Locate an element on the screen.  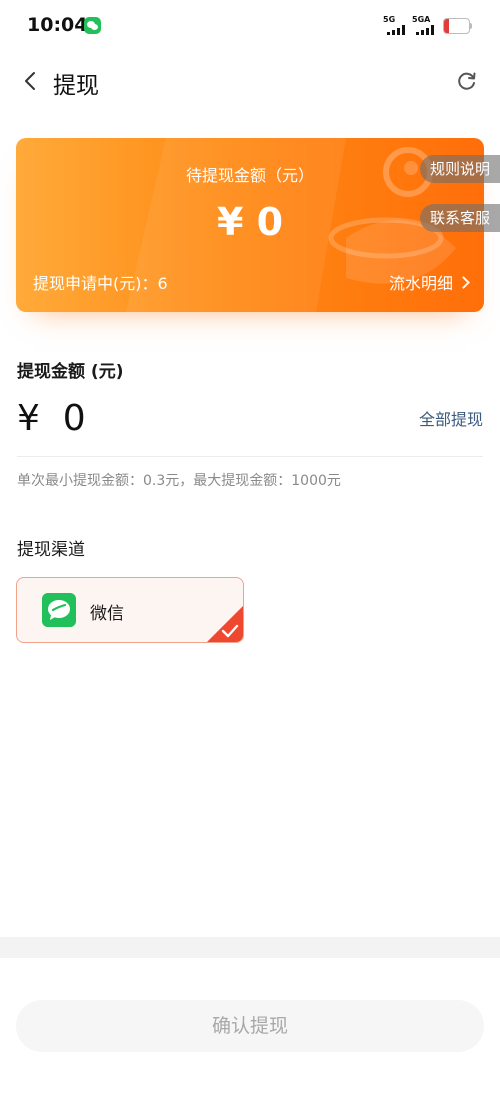
status-time: 10:04 is located at coordinates (57, 25).